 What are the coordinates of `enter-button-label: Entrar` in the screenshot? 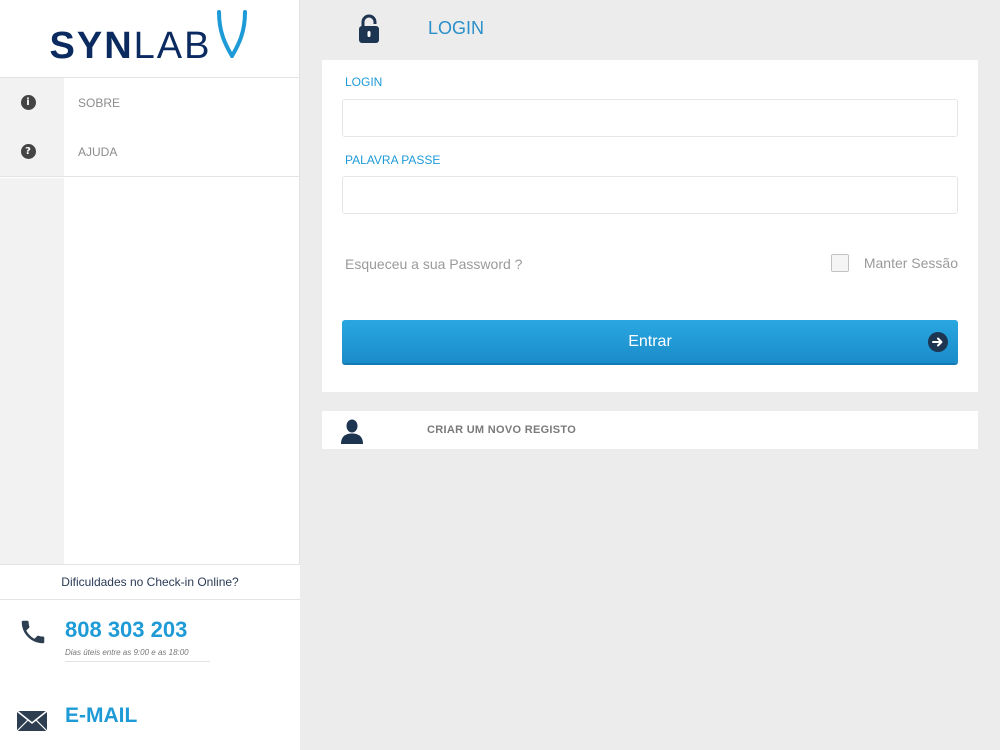 It's located at (650, 341).